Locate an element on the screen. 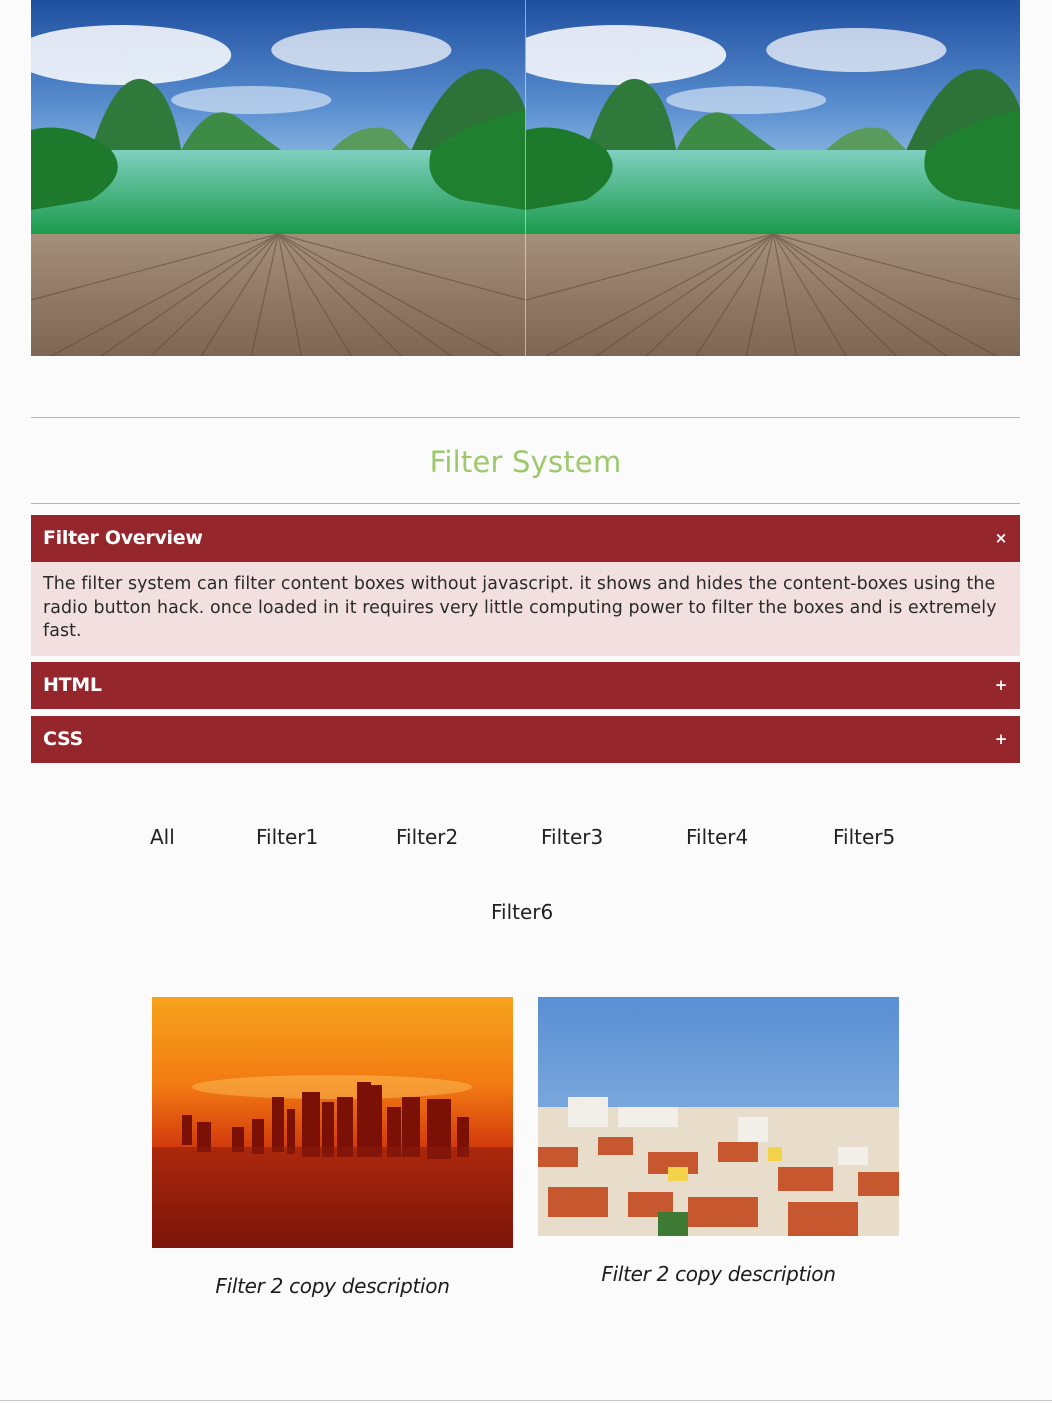 This screenshot has width=1052, height=1403. filter-button-filter6: Filter6 is located at coordinates (522, 912).